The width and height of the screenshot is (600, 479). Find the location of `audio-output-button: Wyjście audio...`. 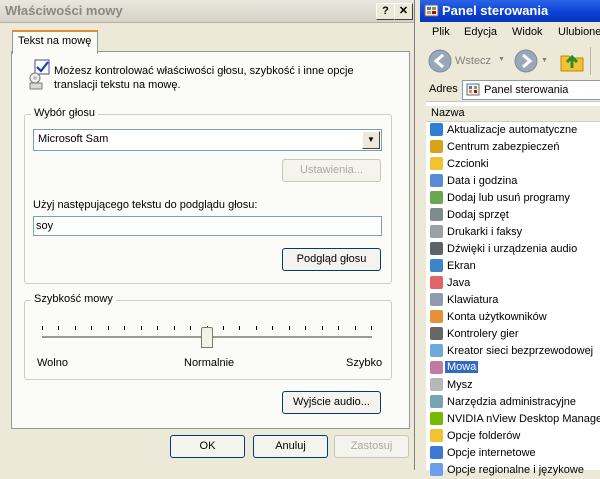

audio-output-button: Wyjście audio... is located at coordinates (331, 402).